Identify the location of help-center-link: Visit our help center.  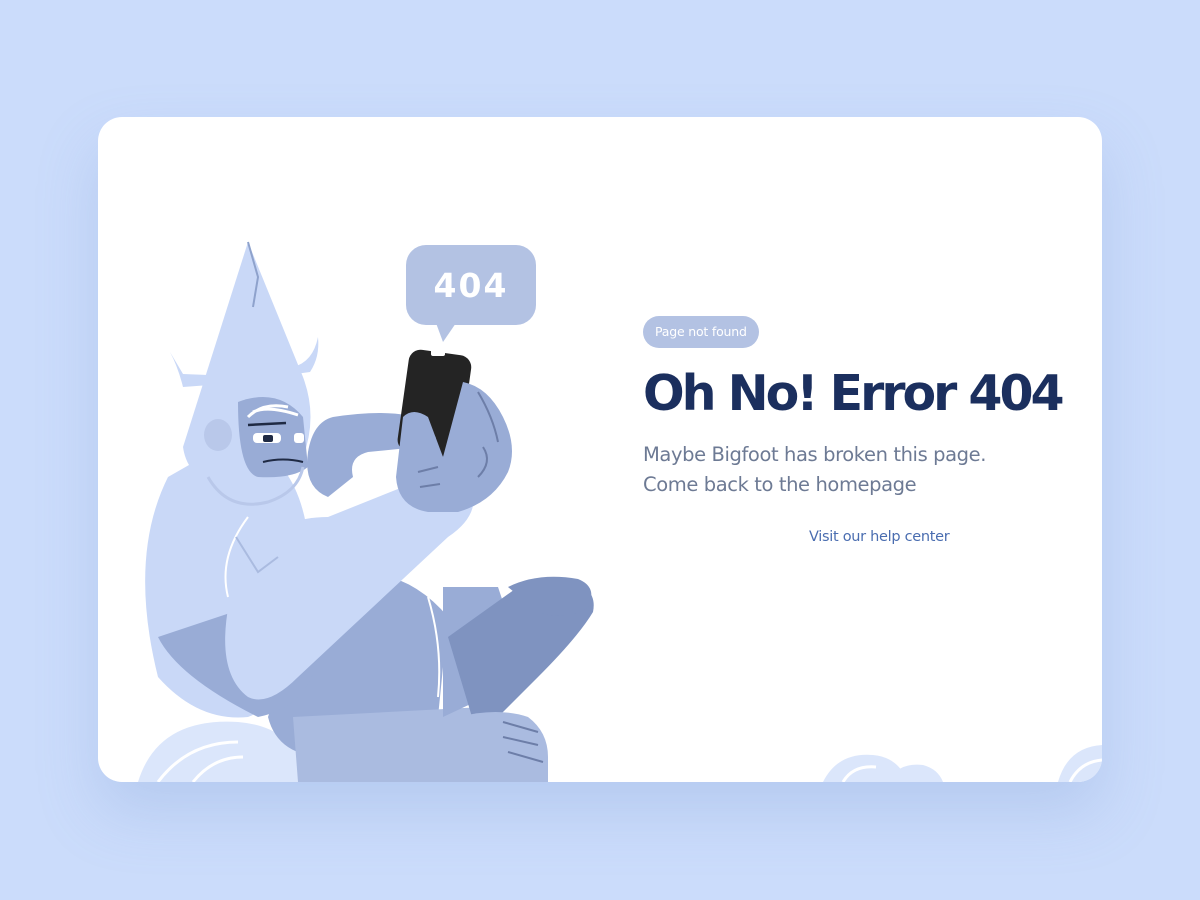
(879, 537).